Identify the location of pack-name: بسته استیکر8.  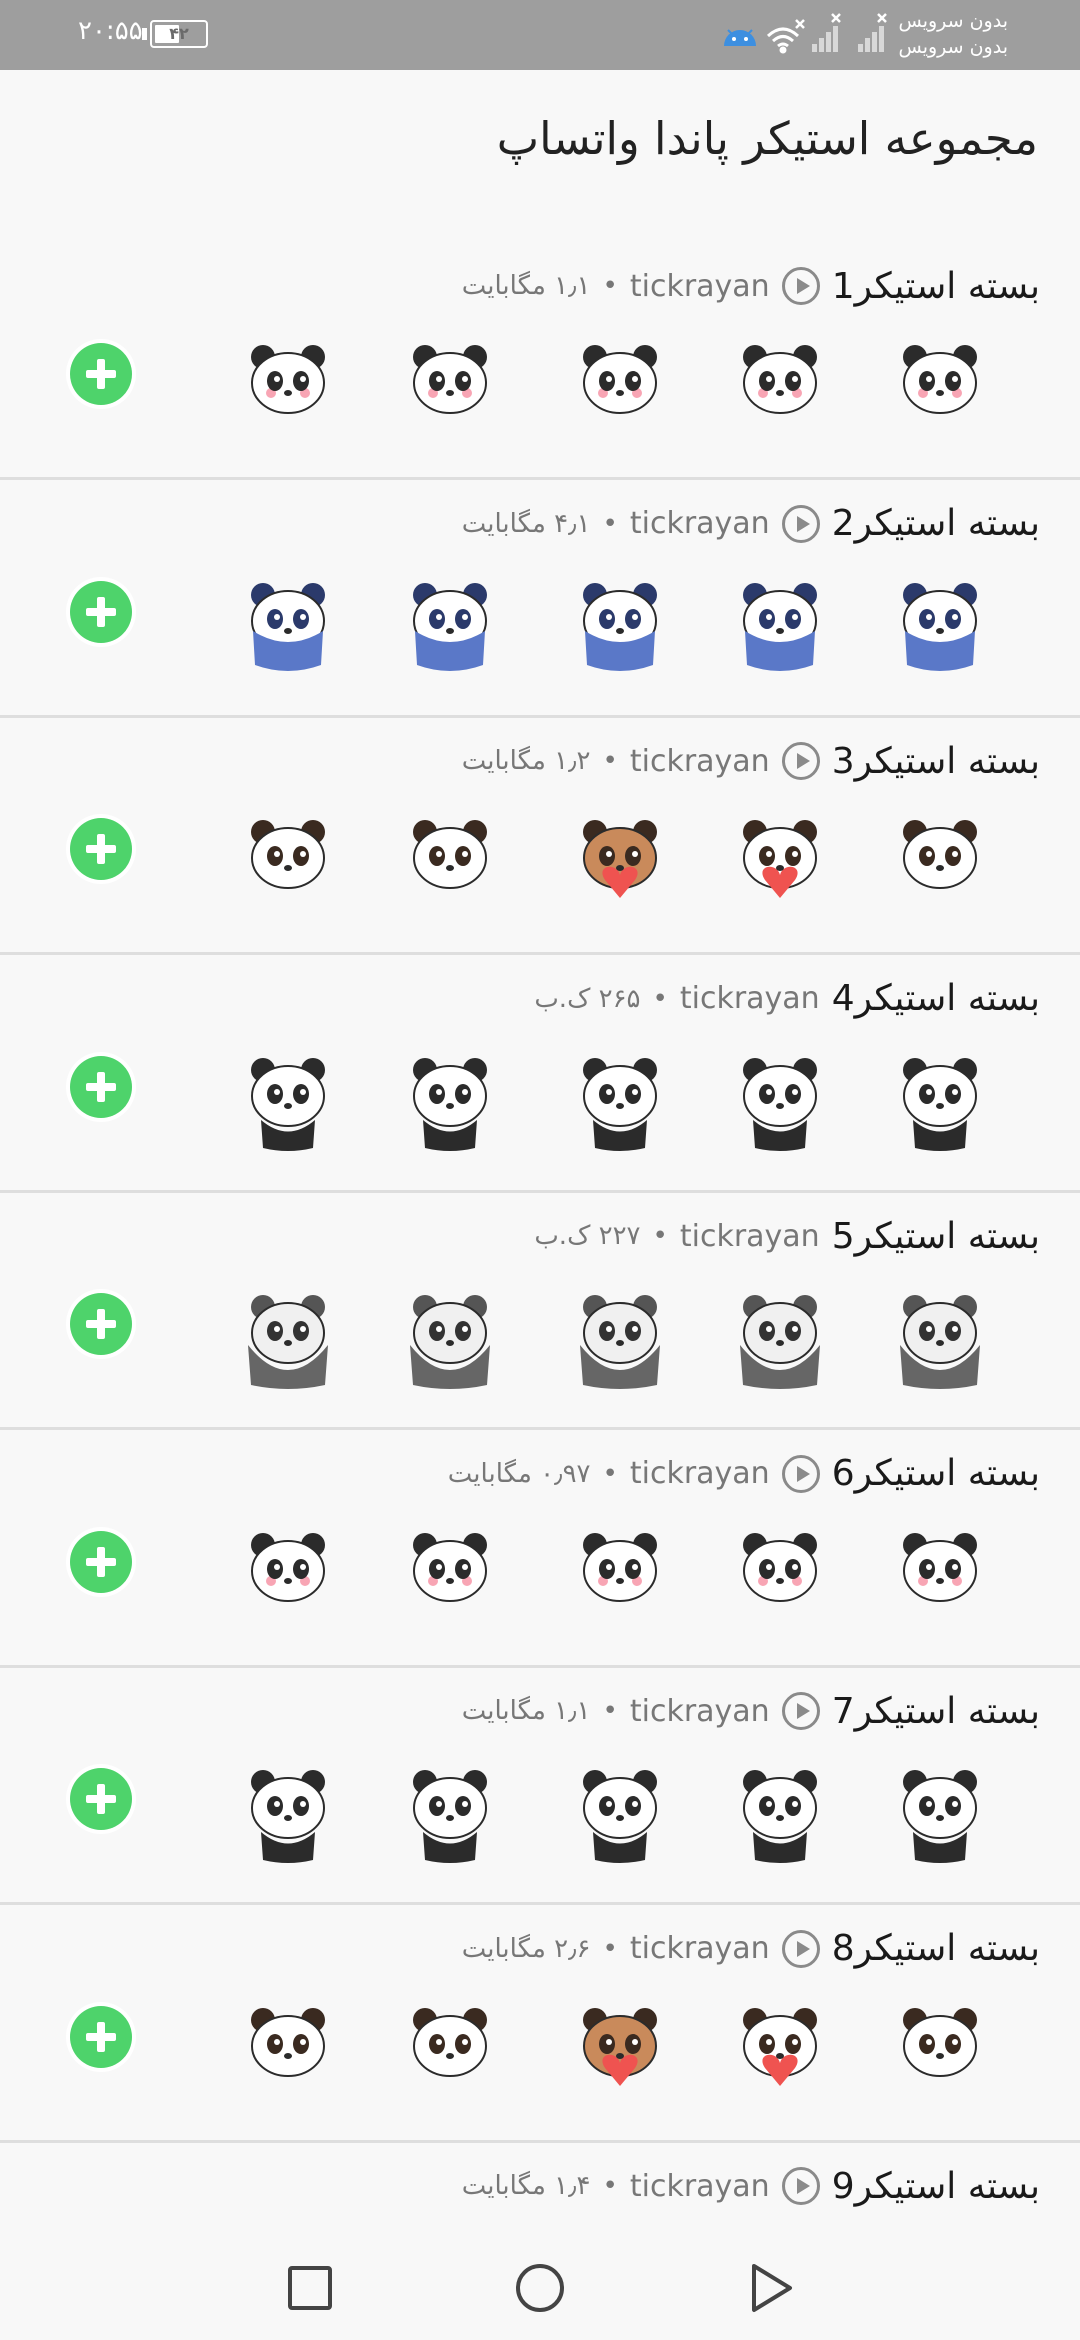
(935, 1948).